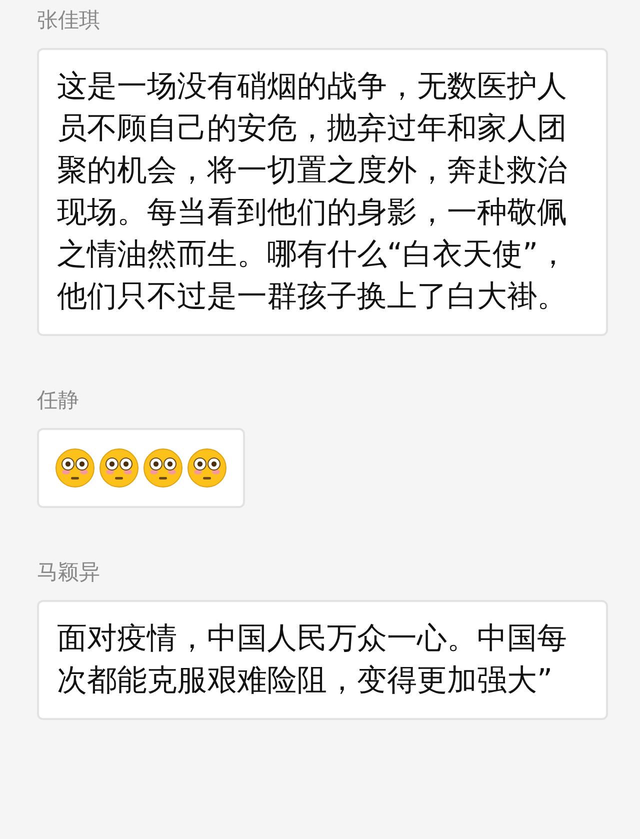 This screenshot has height=839, width=640. What do you see at coordinates (322, 660) in the screenshot?
I see `message-bubble: 面对疫情，中国人民万众一心。中国每次都能克服艰难险阻，变得更加强大”` at bounding box center [322, 660].